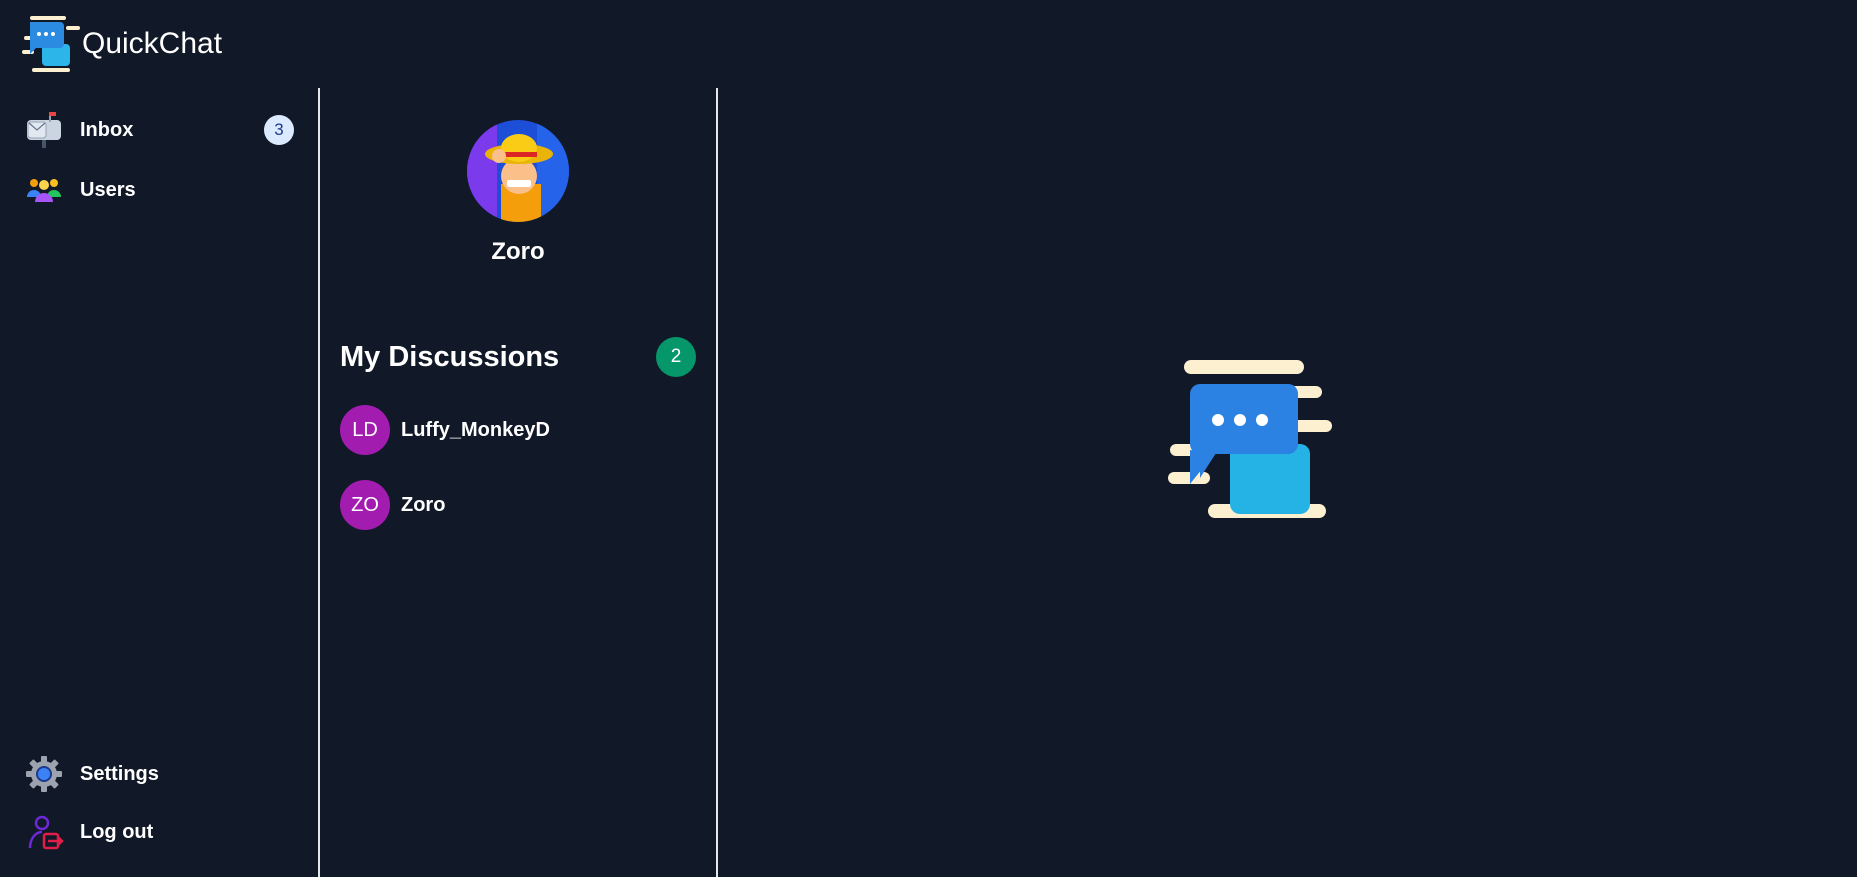  What do you see at coordinates (279, 130) in the screenshot?
I see `inbox-count-badge: 3` at bounding box center [279, 130].